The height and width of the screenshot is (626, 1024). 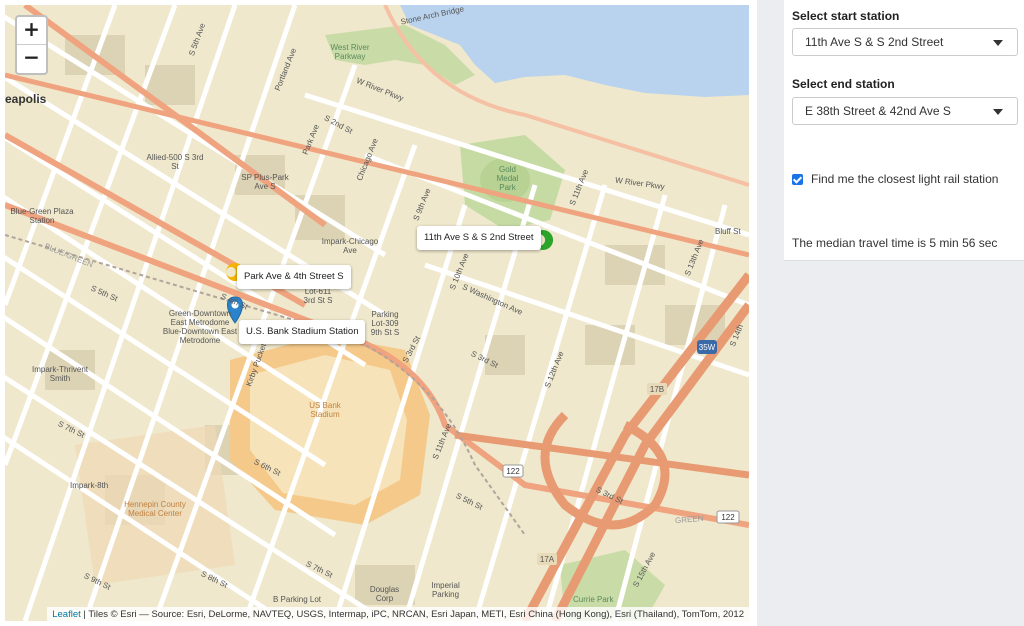 What do you see at coordinates (707, 347) in the screenshot?
I see `hwy-shield-35w: 35W` at bounding box center [707, 347].